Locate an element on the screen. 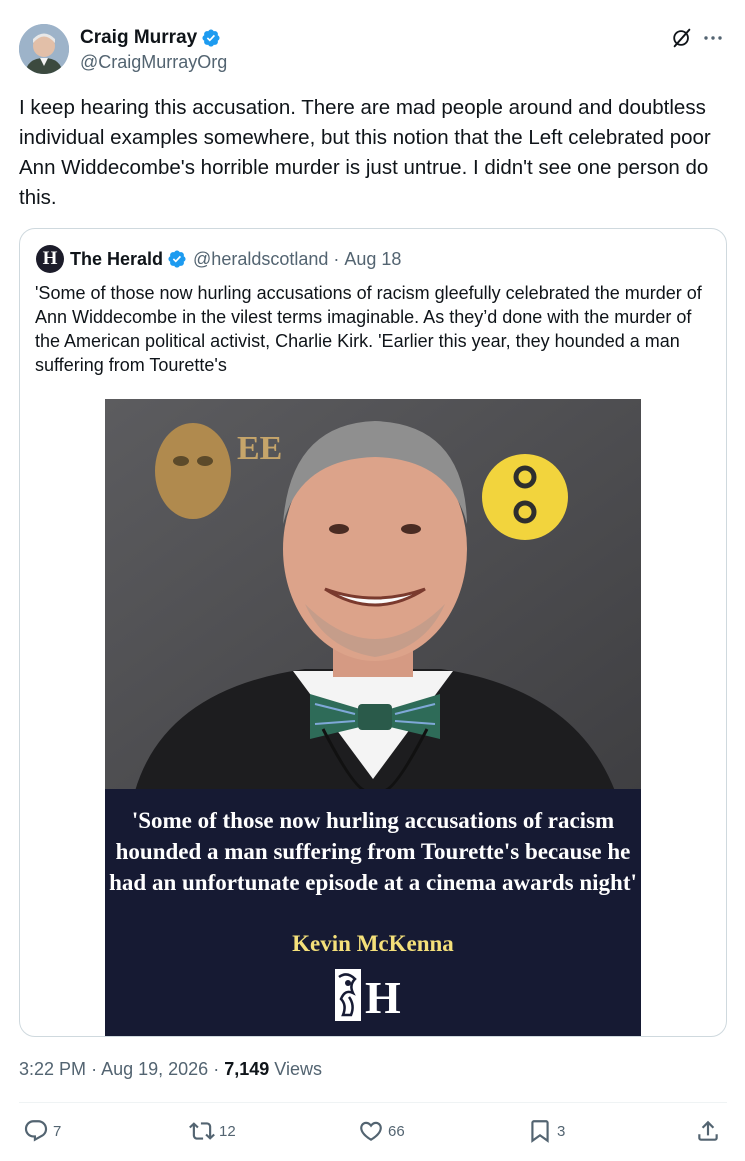 This screenshot has width=745, height=1161. quoted-author-handle: @heraldscotland is located at coordinates (261, 258).